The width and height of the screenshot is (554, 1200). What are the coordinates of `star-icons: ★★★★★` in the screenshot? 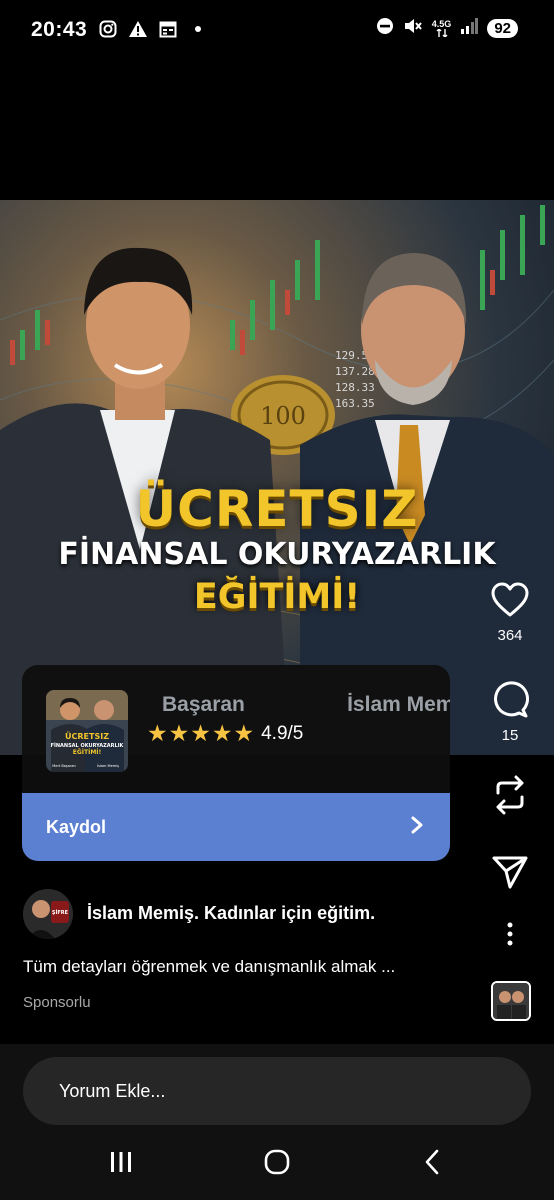 It's located at (201, 733).